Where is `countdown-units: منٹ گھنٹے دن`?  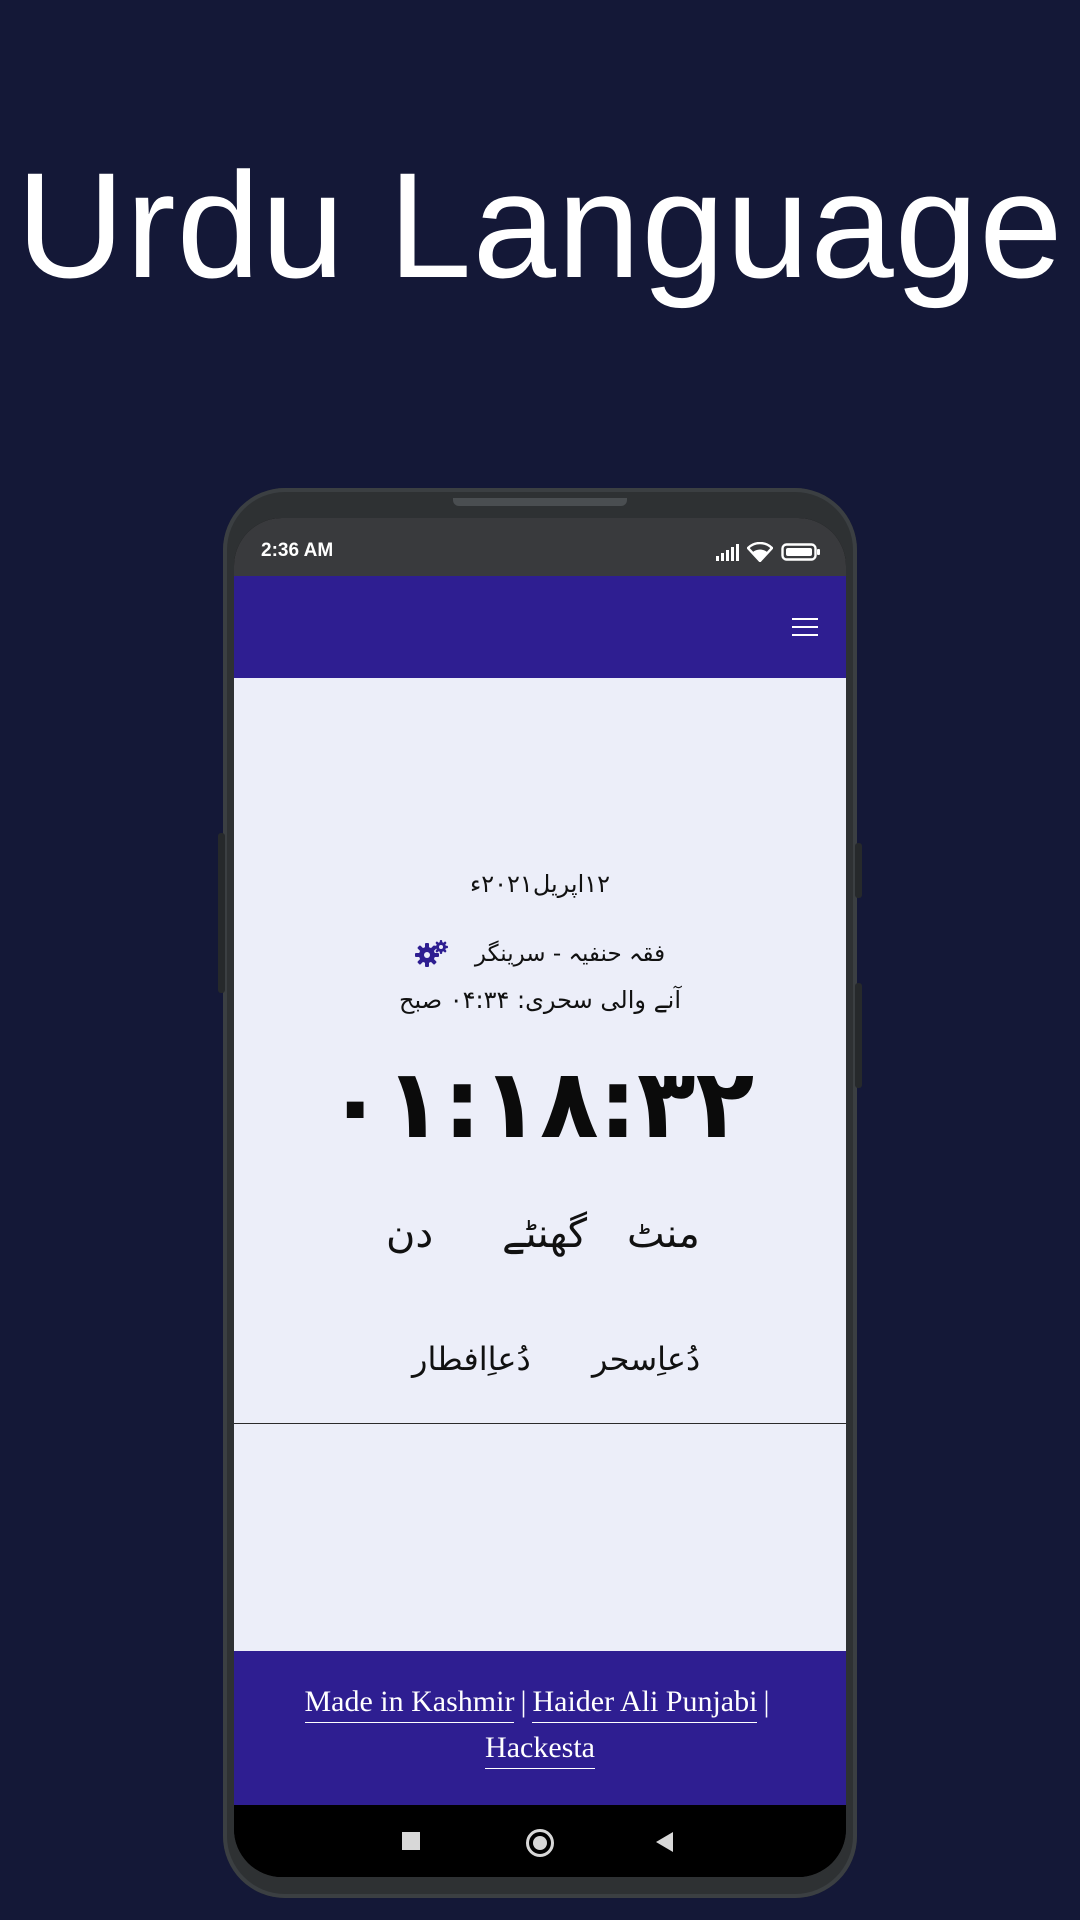
countdown-units: منٹ گھنٹے دن is located at coordinates (540, 1241).